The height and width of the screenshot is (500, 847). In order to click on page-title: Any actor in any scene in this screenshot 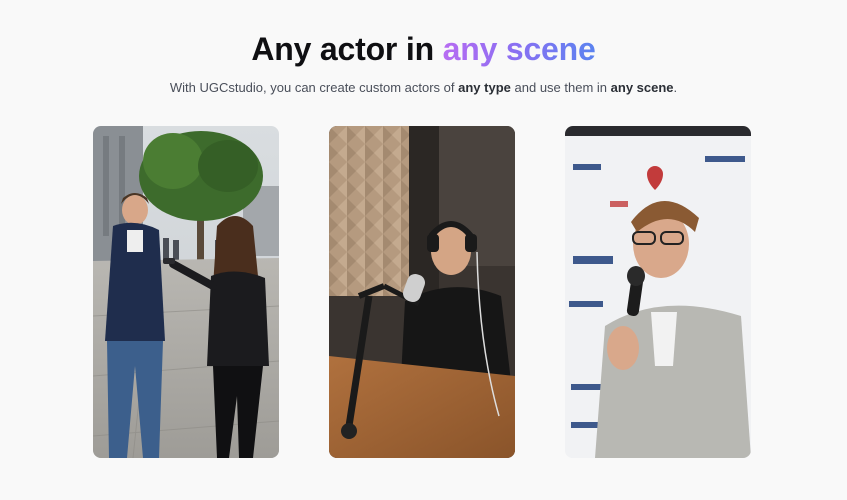, I will do `click(423, 49)`.